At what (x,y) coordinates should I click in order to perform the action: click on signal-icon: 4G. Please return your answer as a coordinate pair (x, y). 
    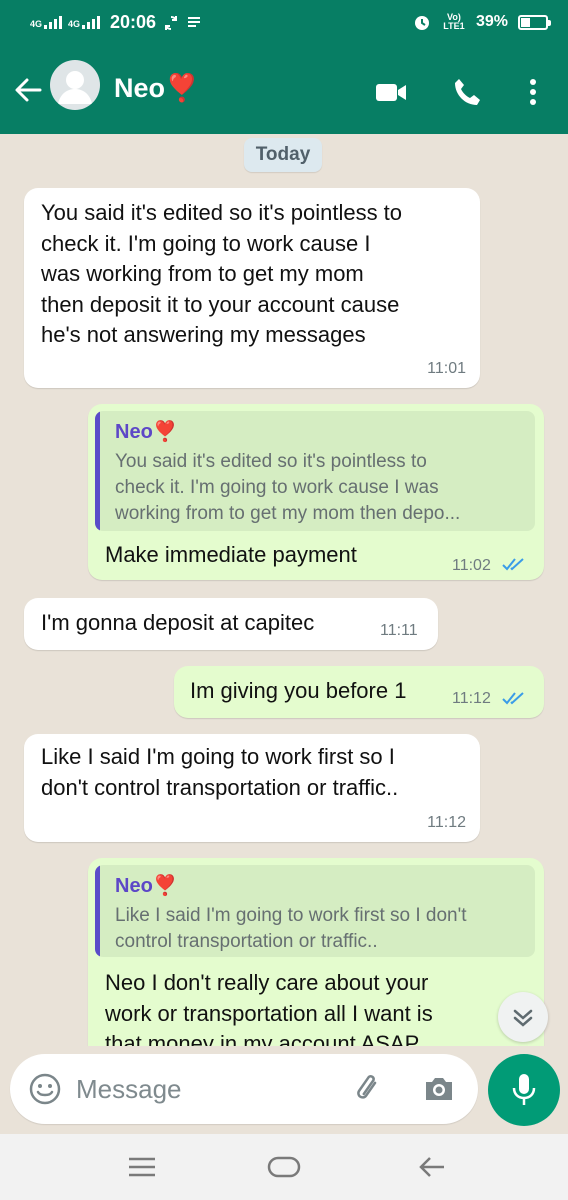
    Looking at the image, I should click on (46, 22).